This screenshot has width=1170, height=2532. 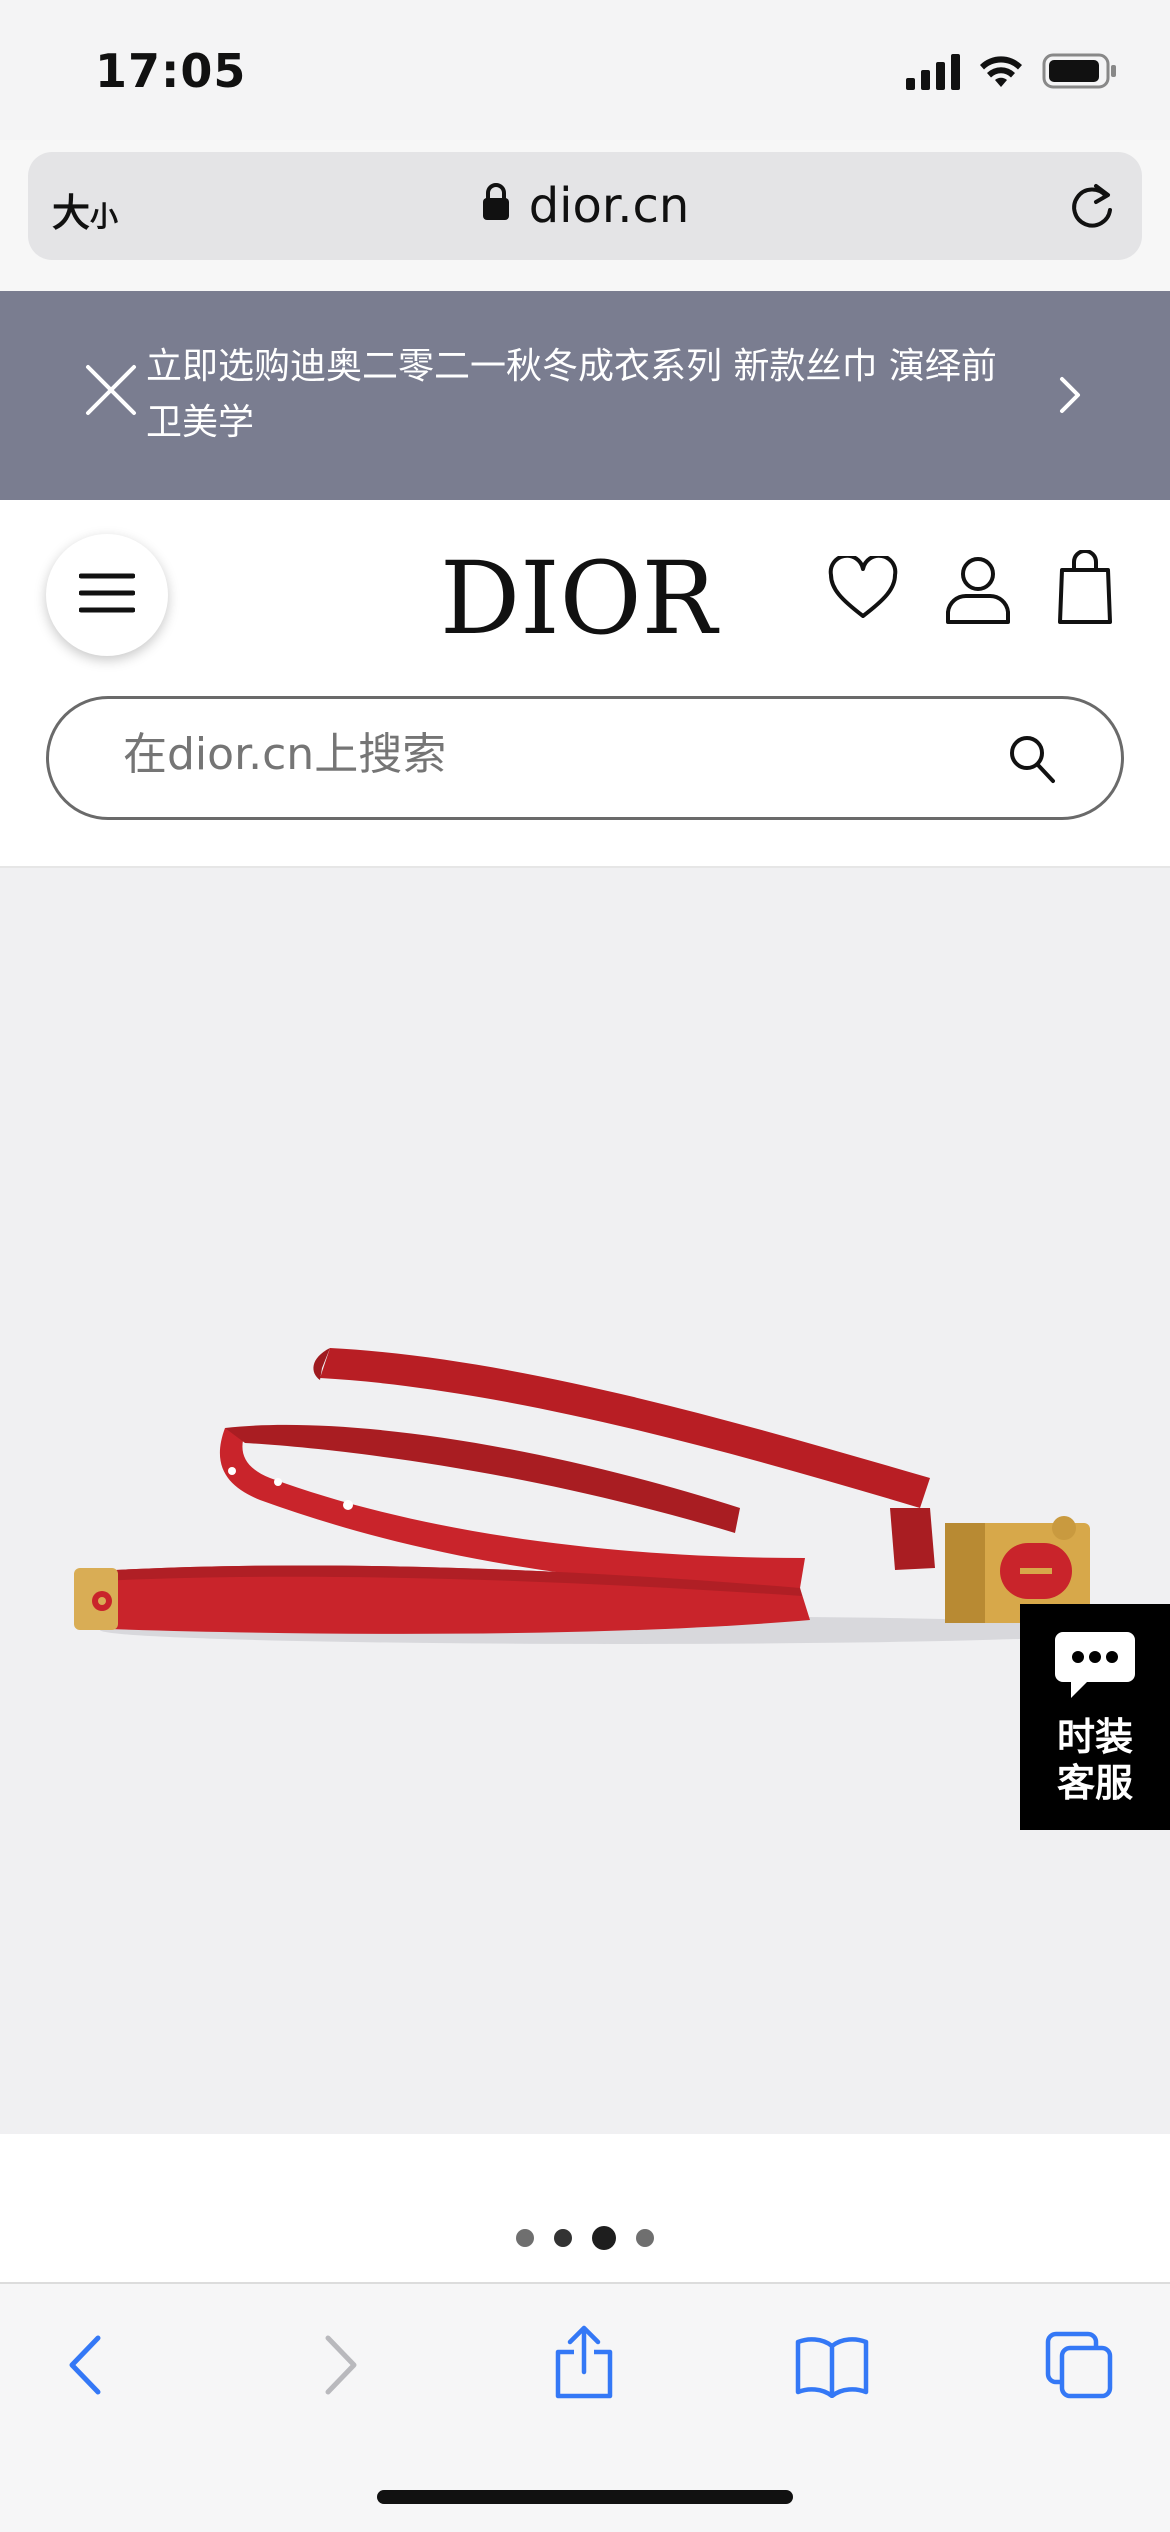 I want to click on url-domain: dior.cn, so click(x=609, y=206).